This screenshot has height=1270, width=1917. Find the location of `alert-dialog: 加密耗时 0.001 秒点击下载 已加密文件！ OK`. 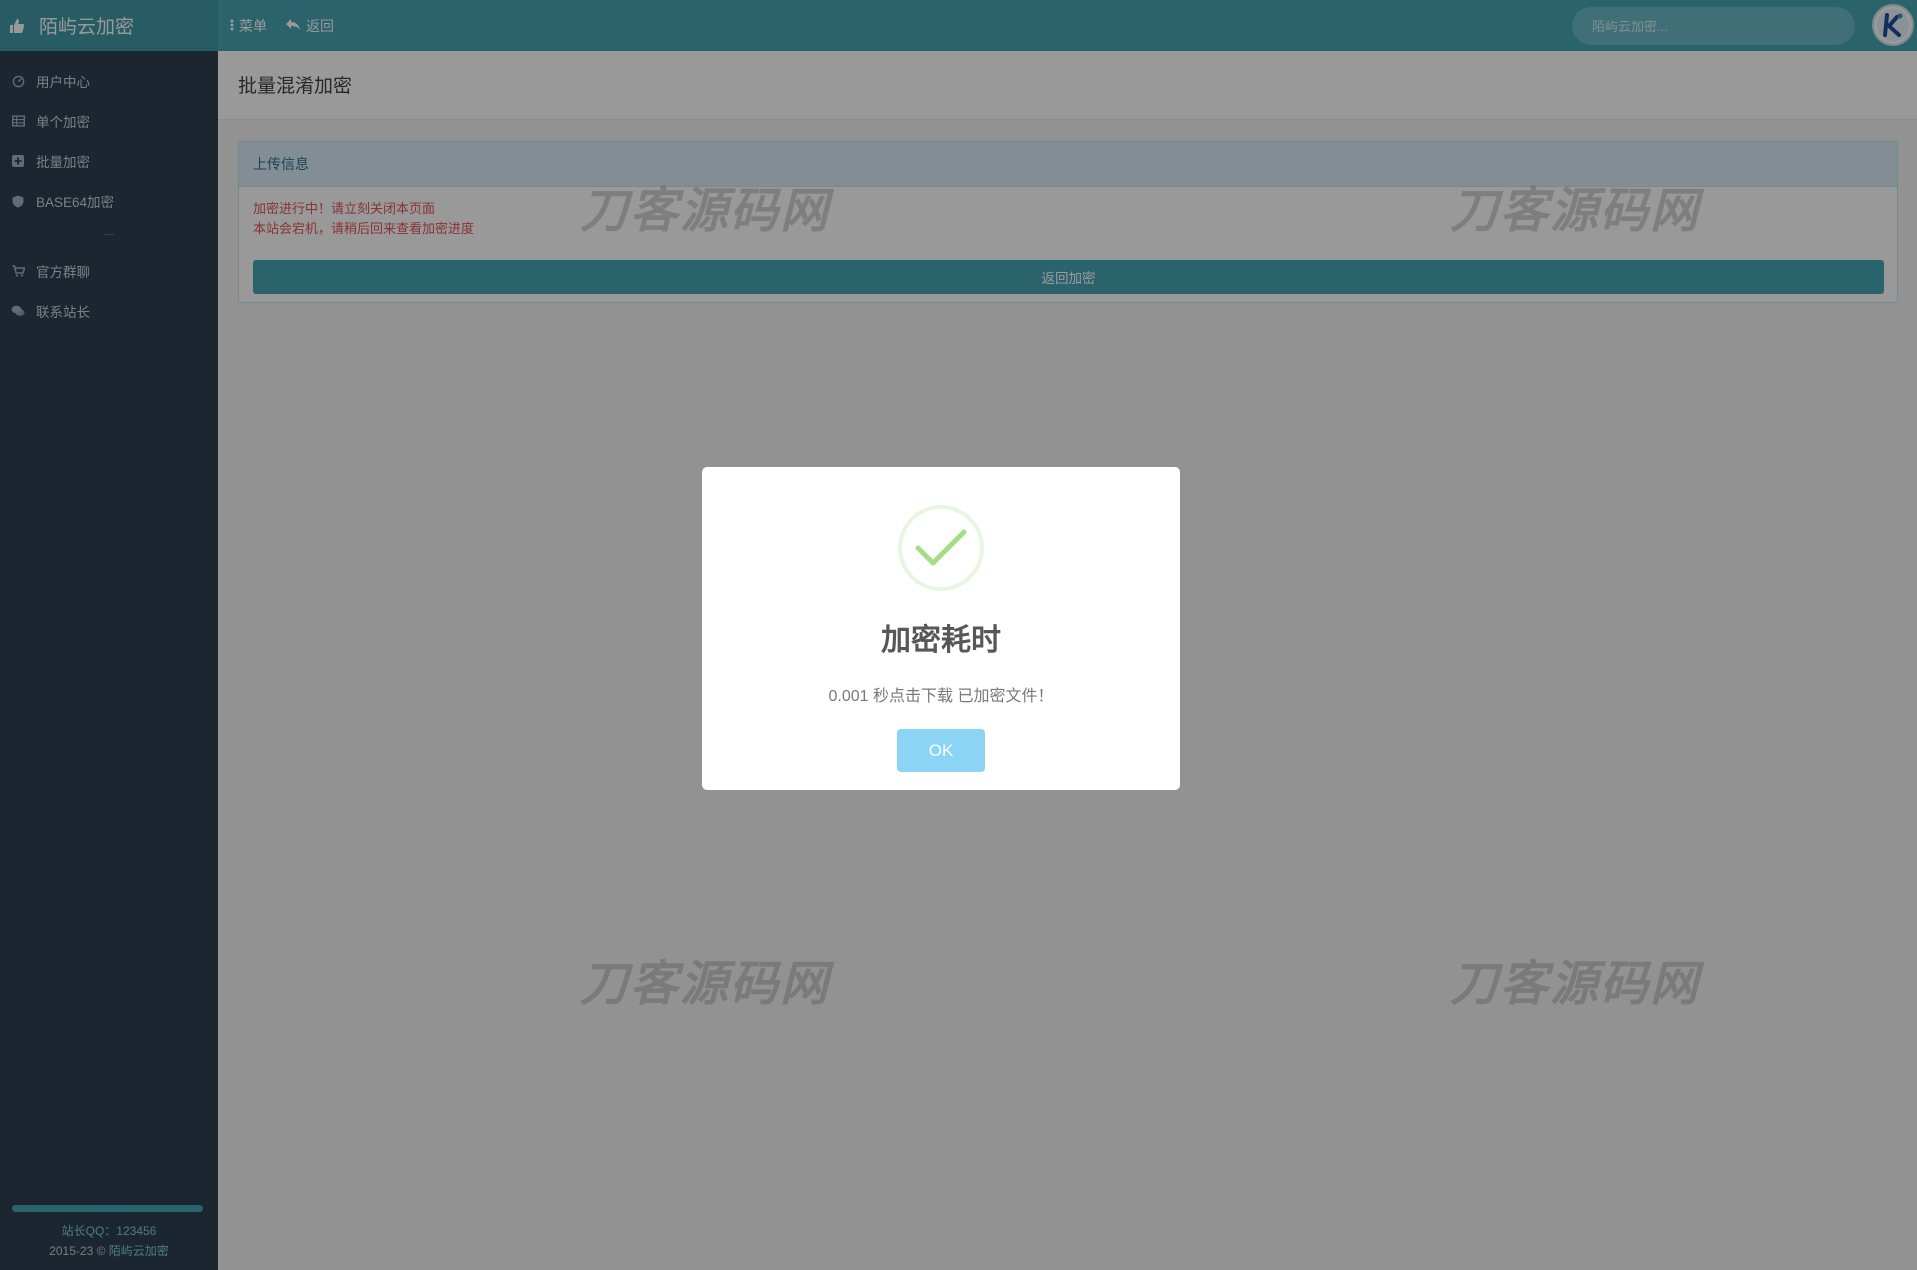

alert-dialog: 加密耗时 0.001 秒点击下载 已加密文件！ OK is located at coordinates (941, 628).